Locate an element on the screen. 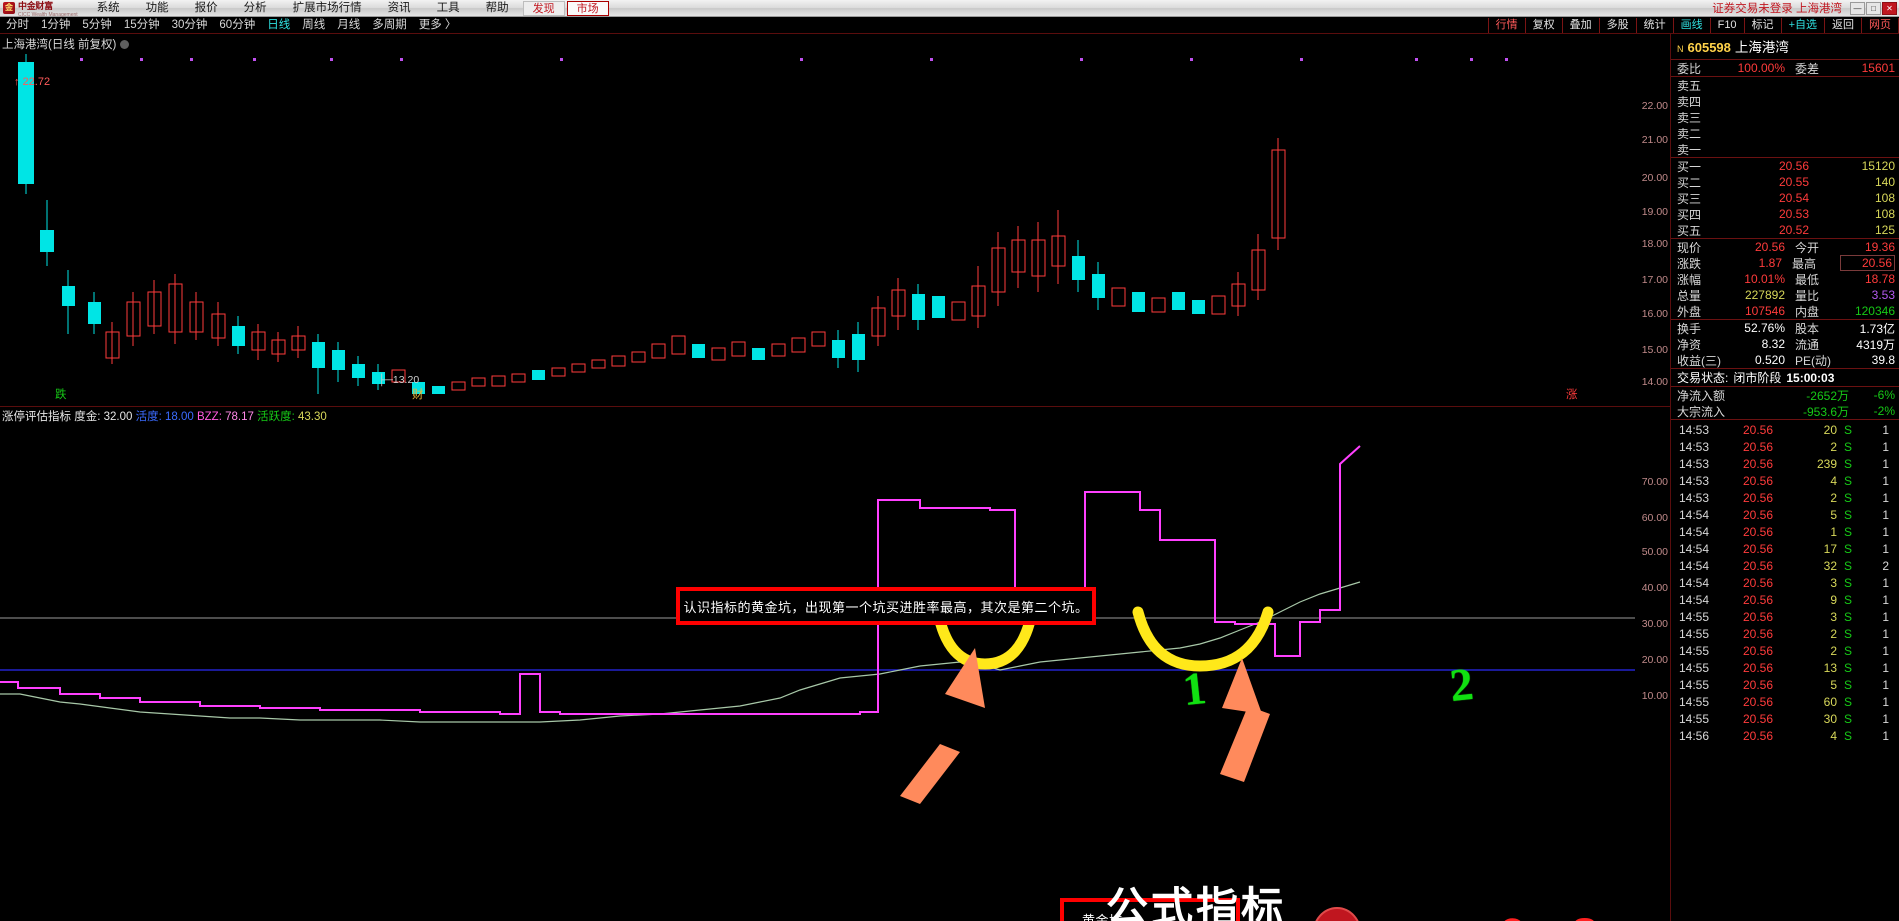  indicator-f4-label: 活跃度: is located at coordinates (276, 417).